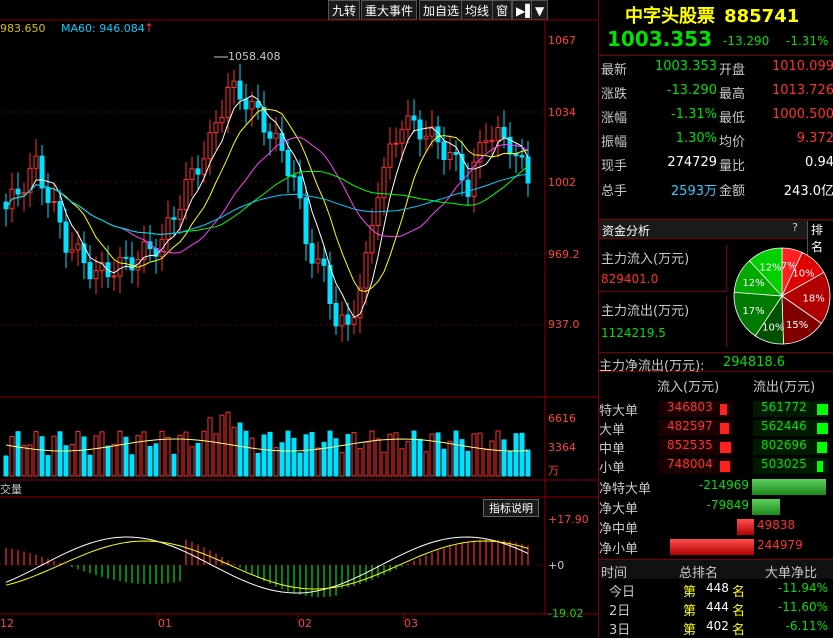 This screenshot has height=638, width=833. What do you see at coordinates (622, 592) in the screenshot?
I see `rank-time: 今日` at bounding box center [622, 592].